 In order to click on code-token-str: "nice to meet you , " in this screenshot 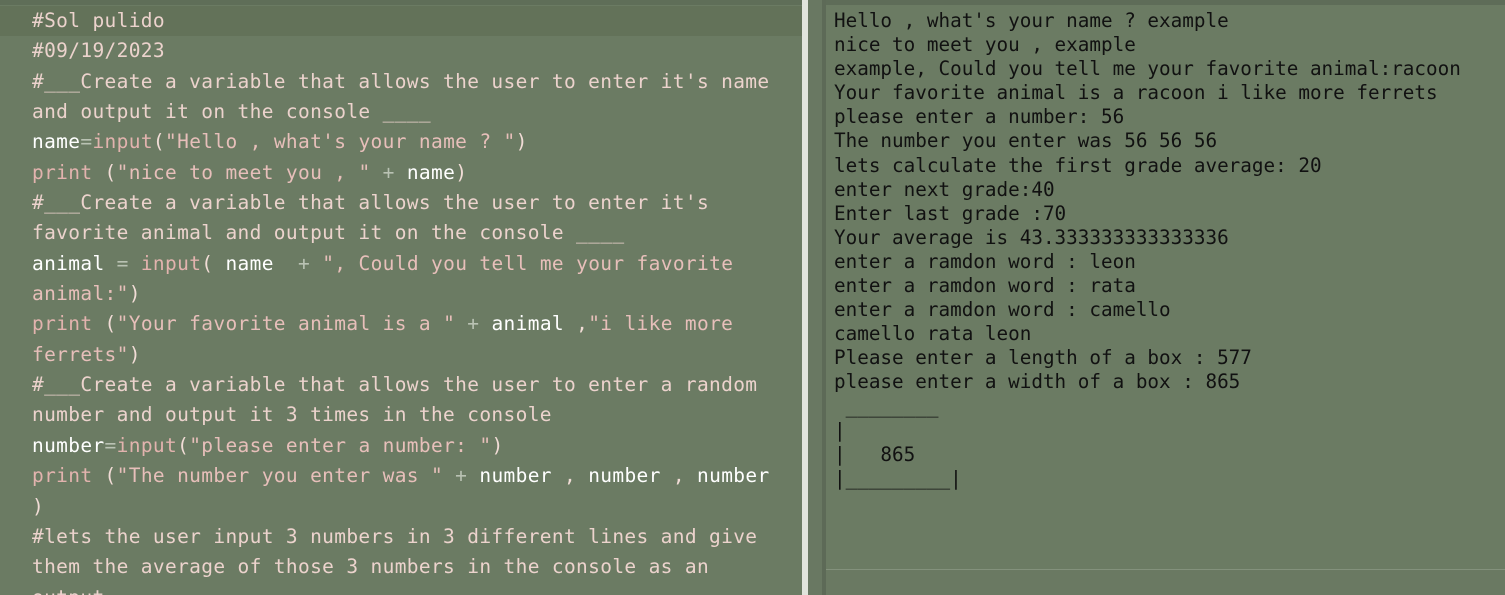, I will do `click(243, 172)`.